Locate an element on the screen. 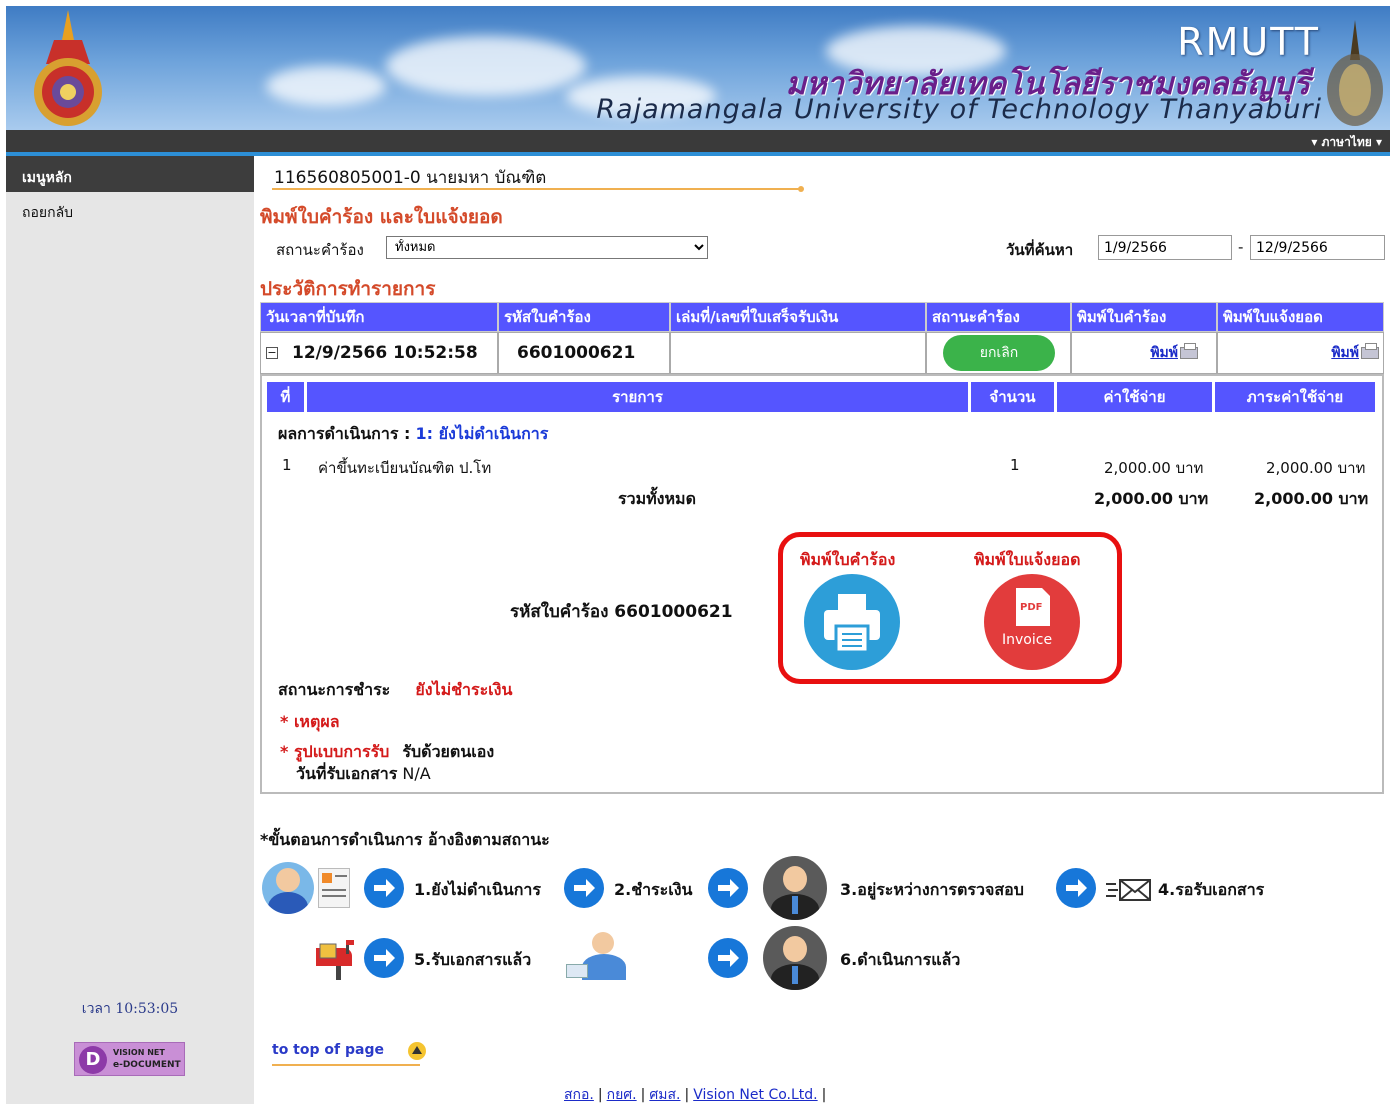  print-request-button is located at coordinates (852, 622).